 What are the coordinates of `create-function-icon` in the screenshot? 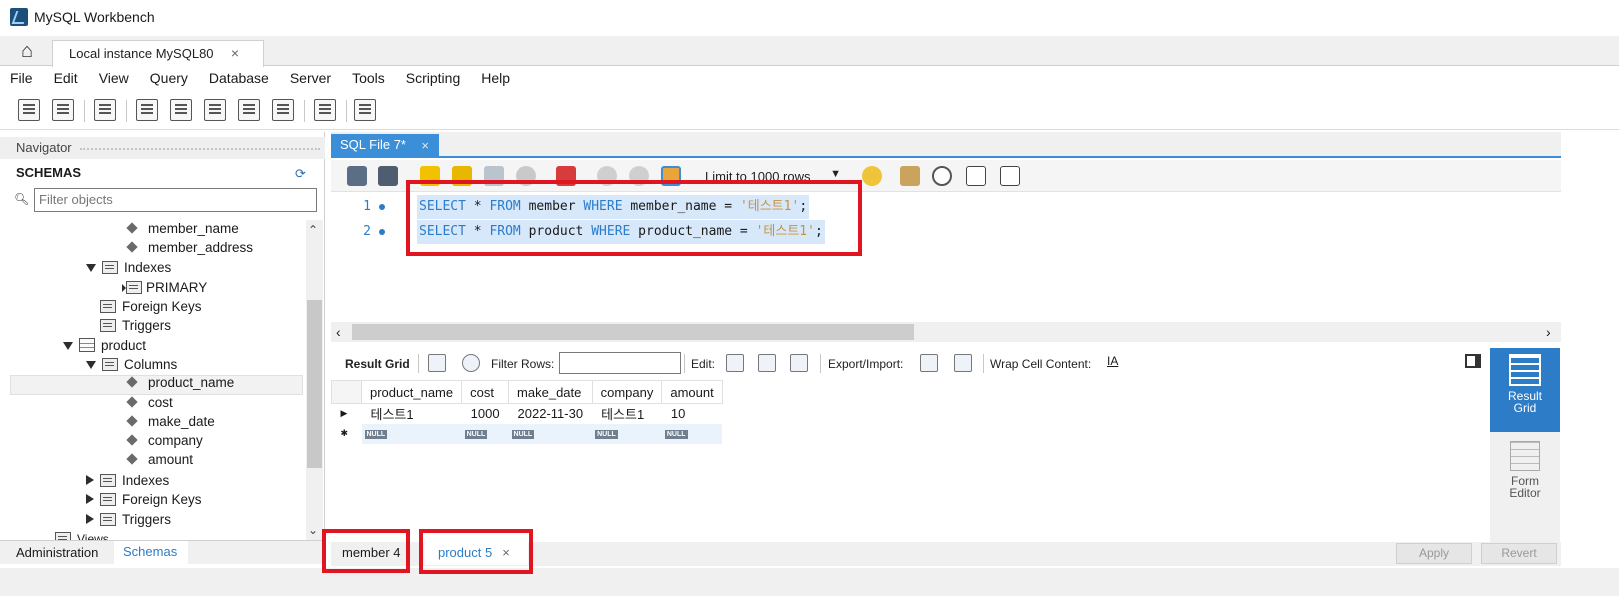 It's located at (283, 110).